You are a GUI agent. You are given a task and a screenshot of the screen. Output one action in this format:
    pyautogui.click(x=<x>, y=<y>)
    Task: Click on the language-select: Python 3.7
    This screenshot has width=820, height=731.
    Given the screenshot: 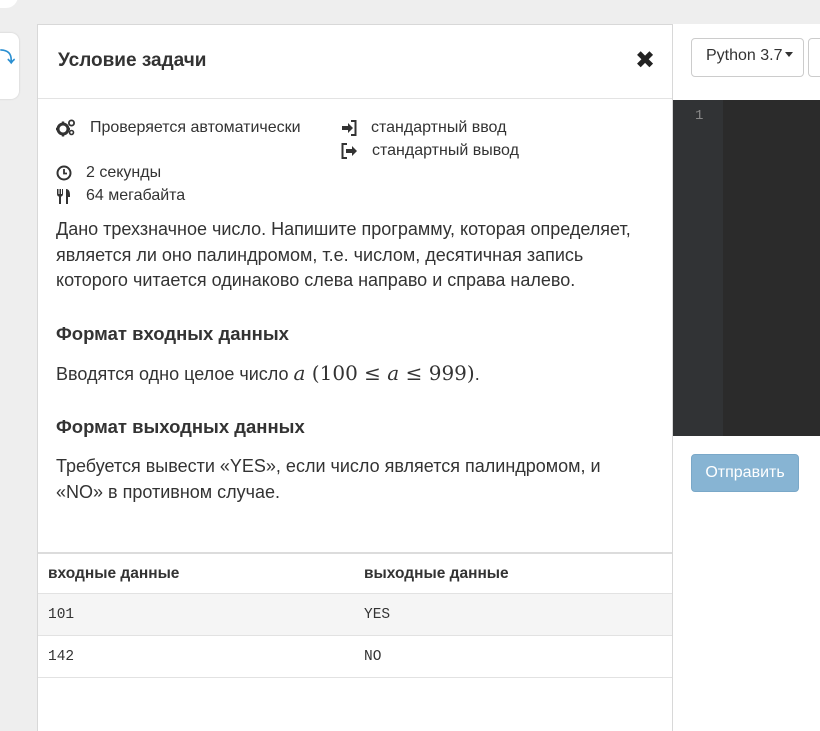 What is the action you would take?
    pyautogui.click(x=747, y=57)
    